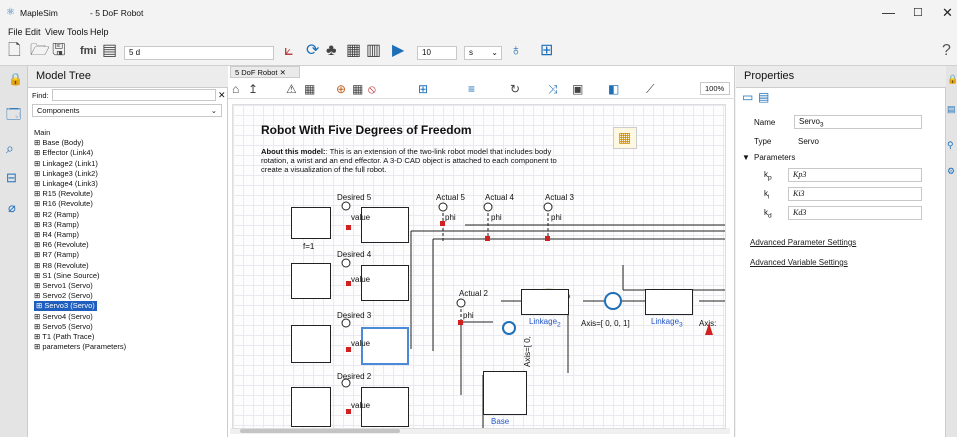 This screenshot has height=437, width=957. I want to click on up-level-icon: ↥, so click(253, 89).